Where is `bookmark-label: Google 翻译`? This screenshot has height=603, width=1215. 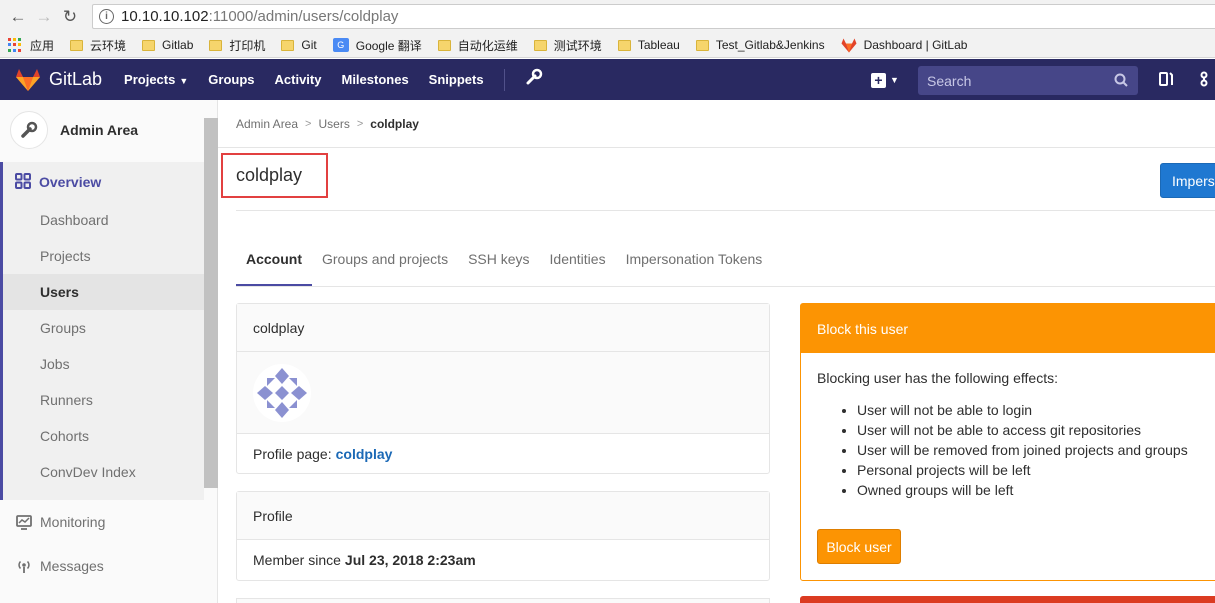 bookmark-label: Google 翻译 is located at coordinates (388, 45).